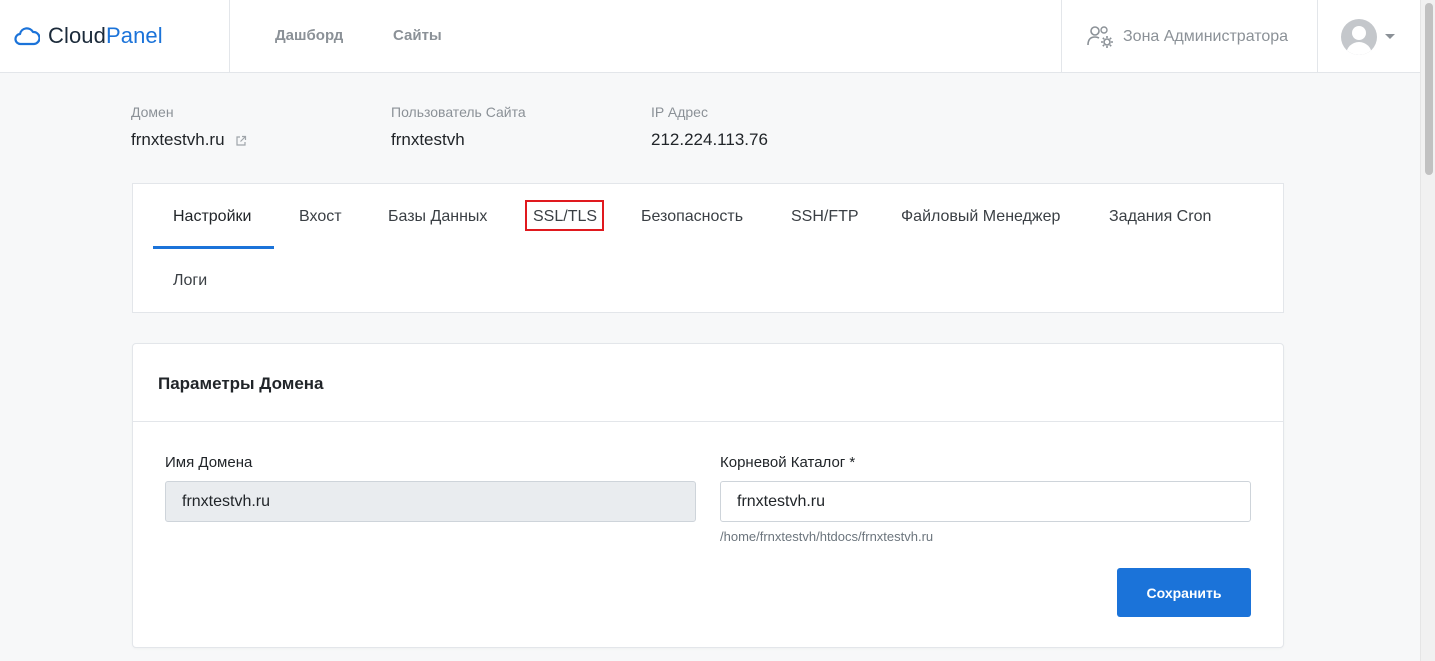  What do you see at coordinates (564, 215) in the screenshot?
I see `ssl-tab-highlight-box` at bounding box center [564, 215].